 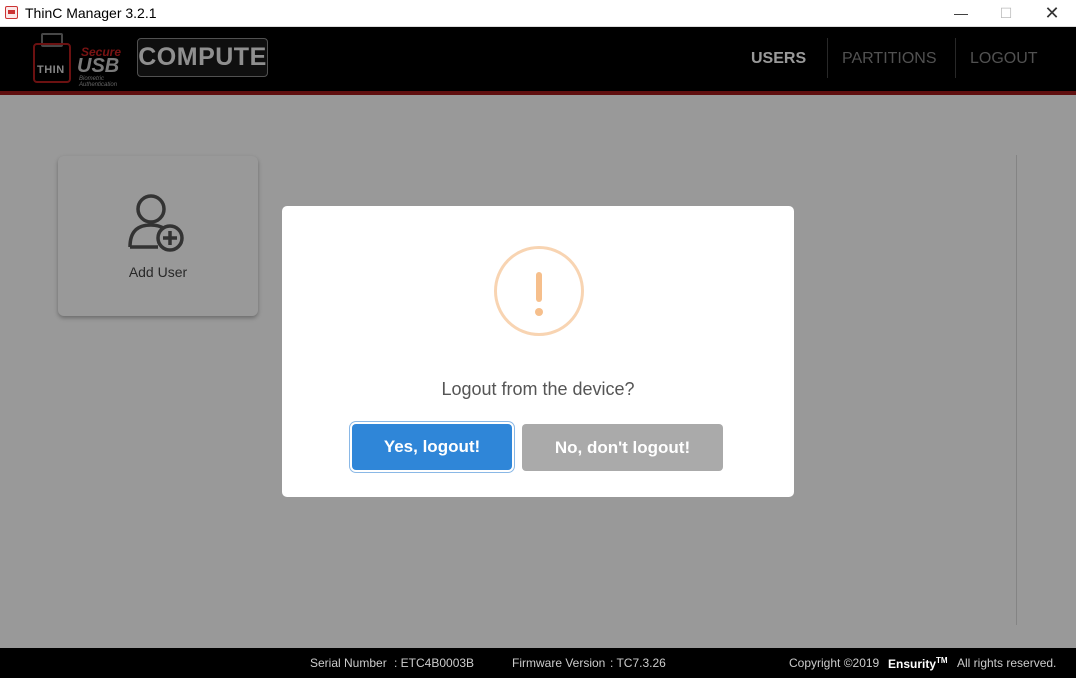 I want to click on serial-number-value: : ETC4B0003B, so click(x=434, y=663).